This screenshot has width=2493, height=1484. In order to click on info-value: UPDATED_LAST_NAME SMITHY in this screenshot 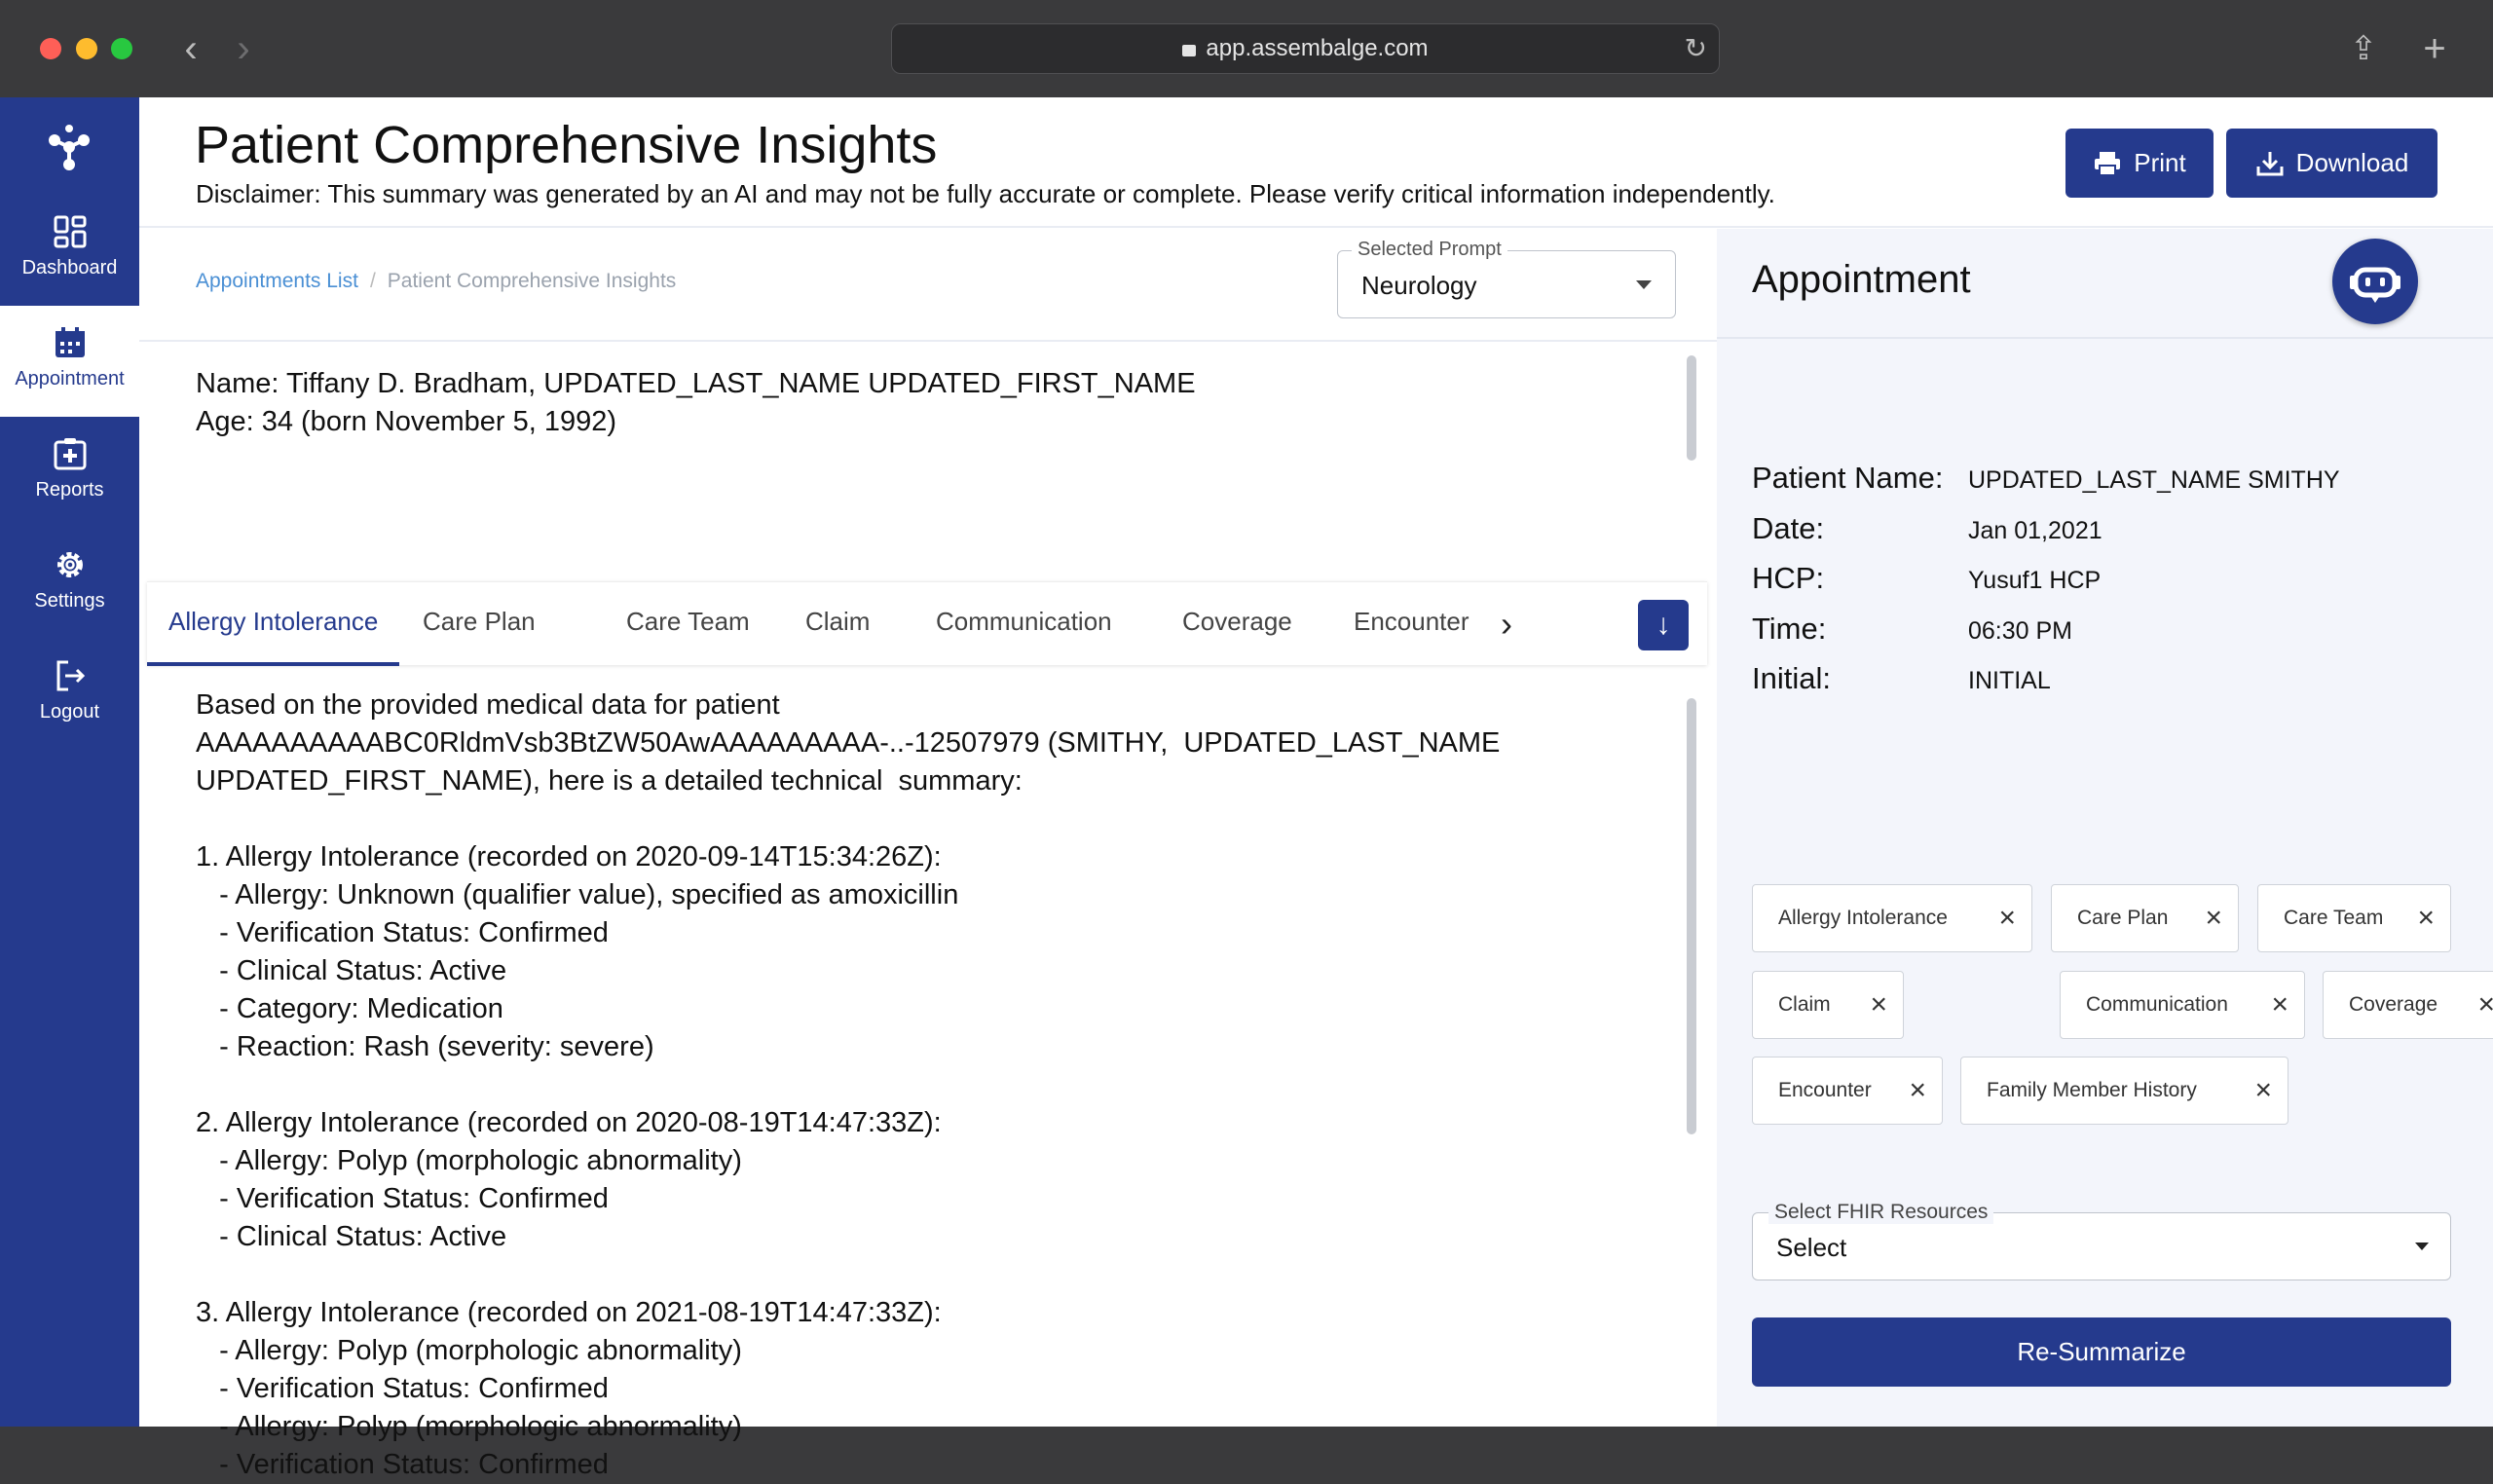, I will do `click(2154, 480)`.